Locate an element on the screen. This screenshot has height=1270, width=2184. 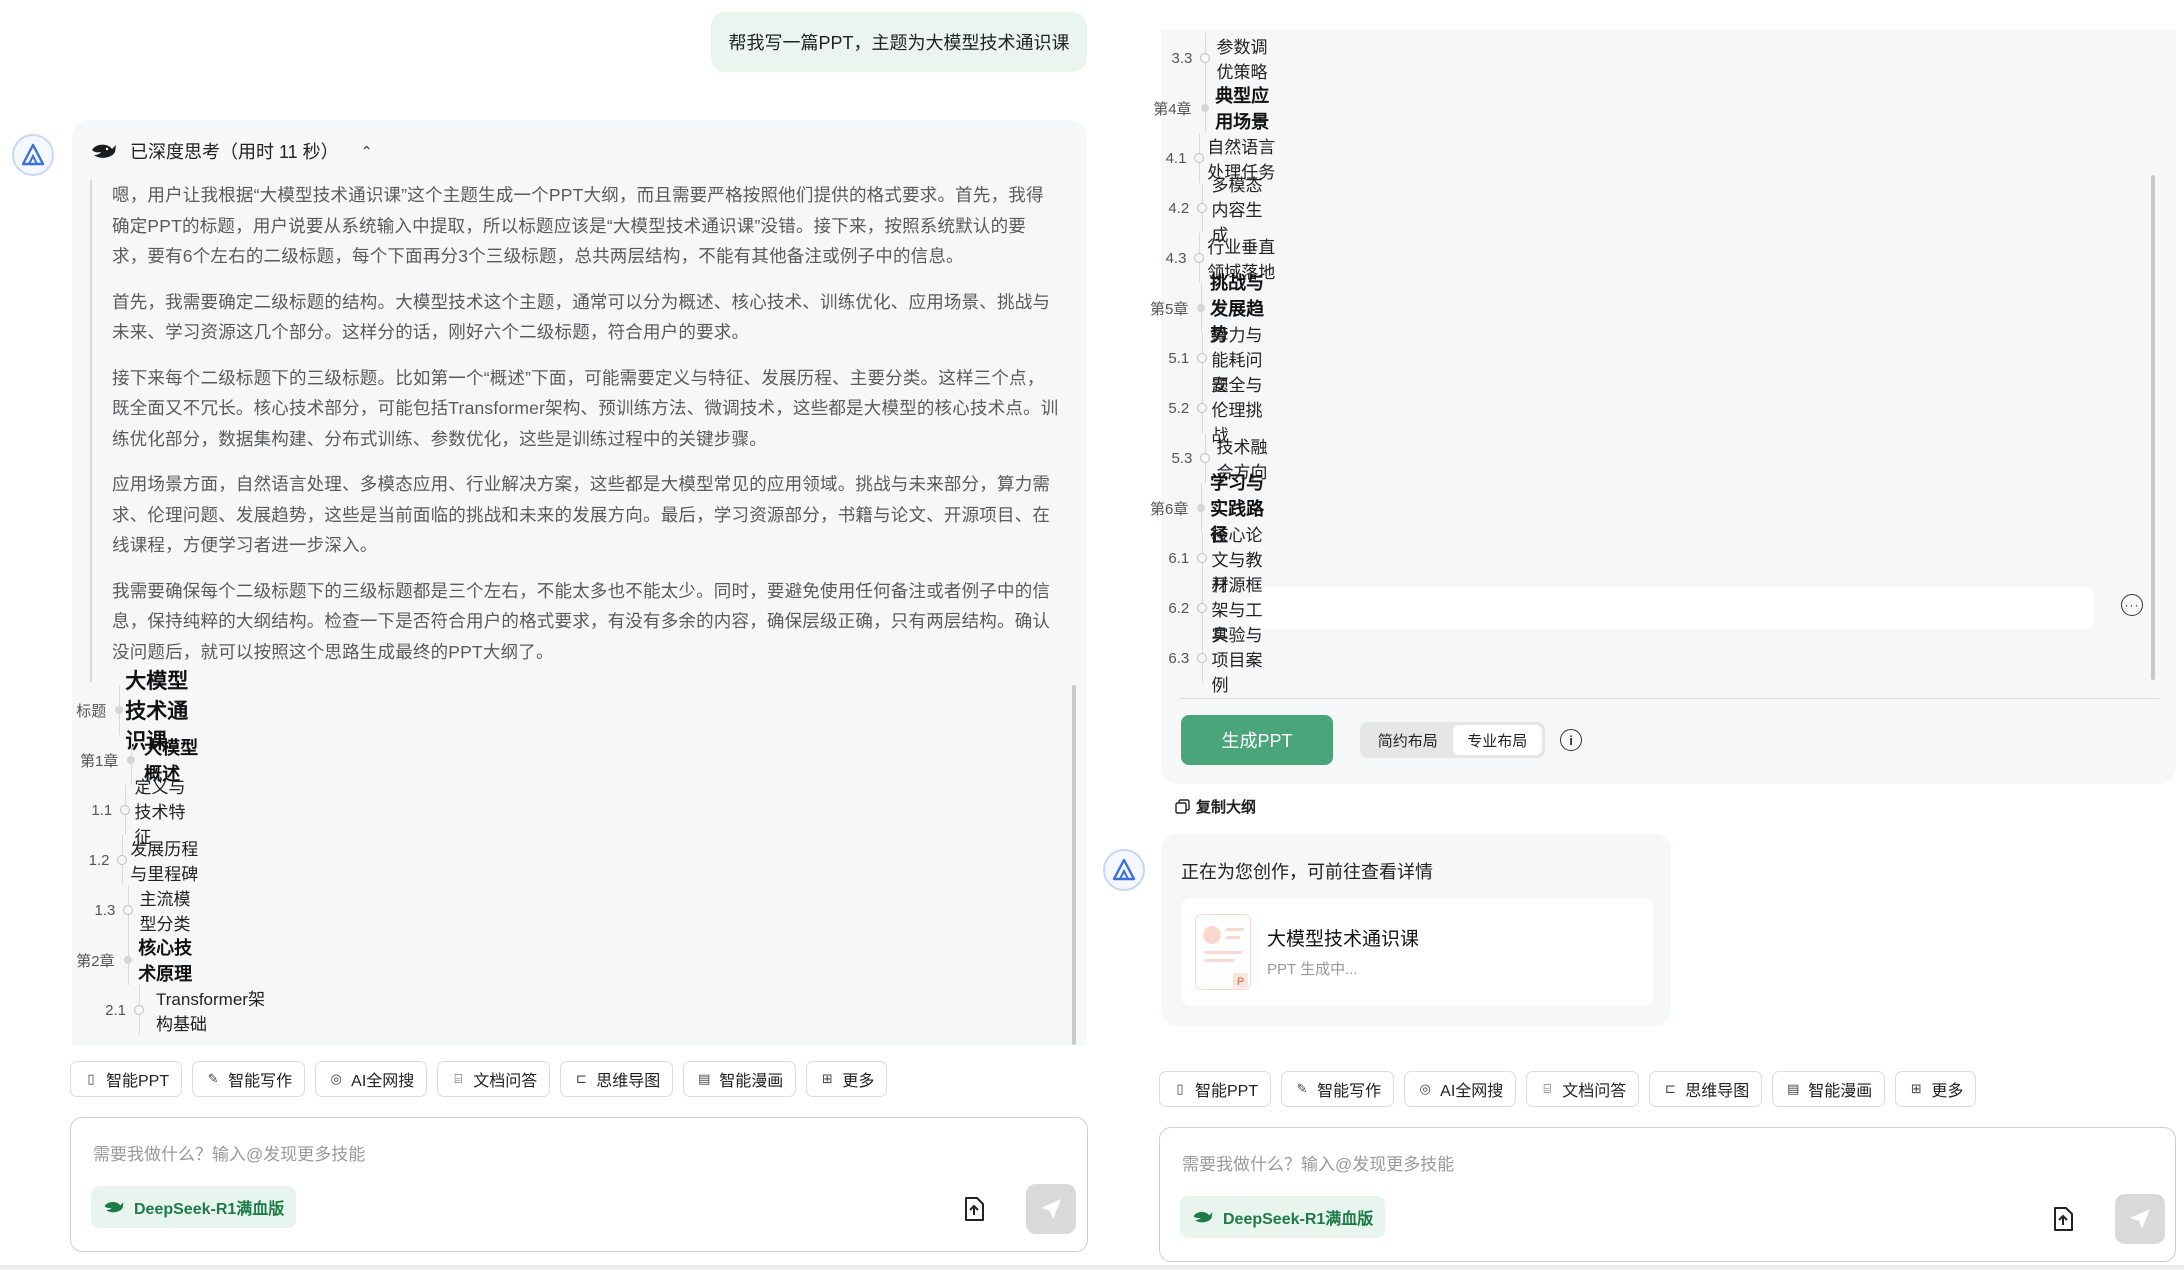
thinking-toggle: 已深度思考（用时 11 秒） ⌃ is located at coordinates (231, 151).